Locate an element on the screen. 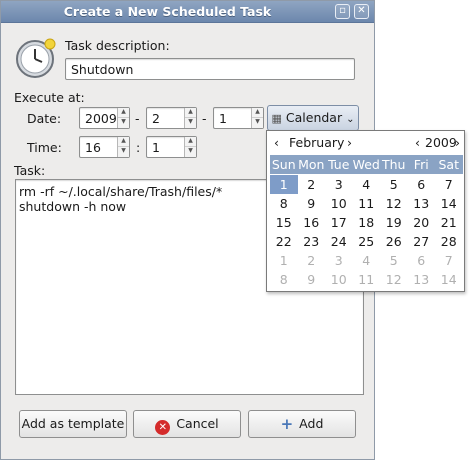 This screenshot has width=472, height=460. day-up-arrow-icon: ▲ is located at coordinates (257, 113).